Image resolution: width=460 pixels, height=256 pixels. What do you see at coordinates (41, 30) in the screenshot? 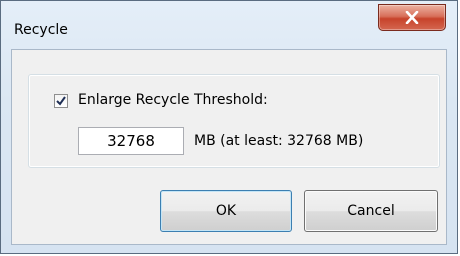
I see `window-title: Recycle` at bounding box center [41, 30].